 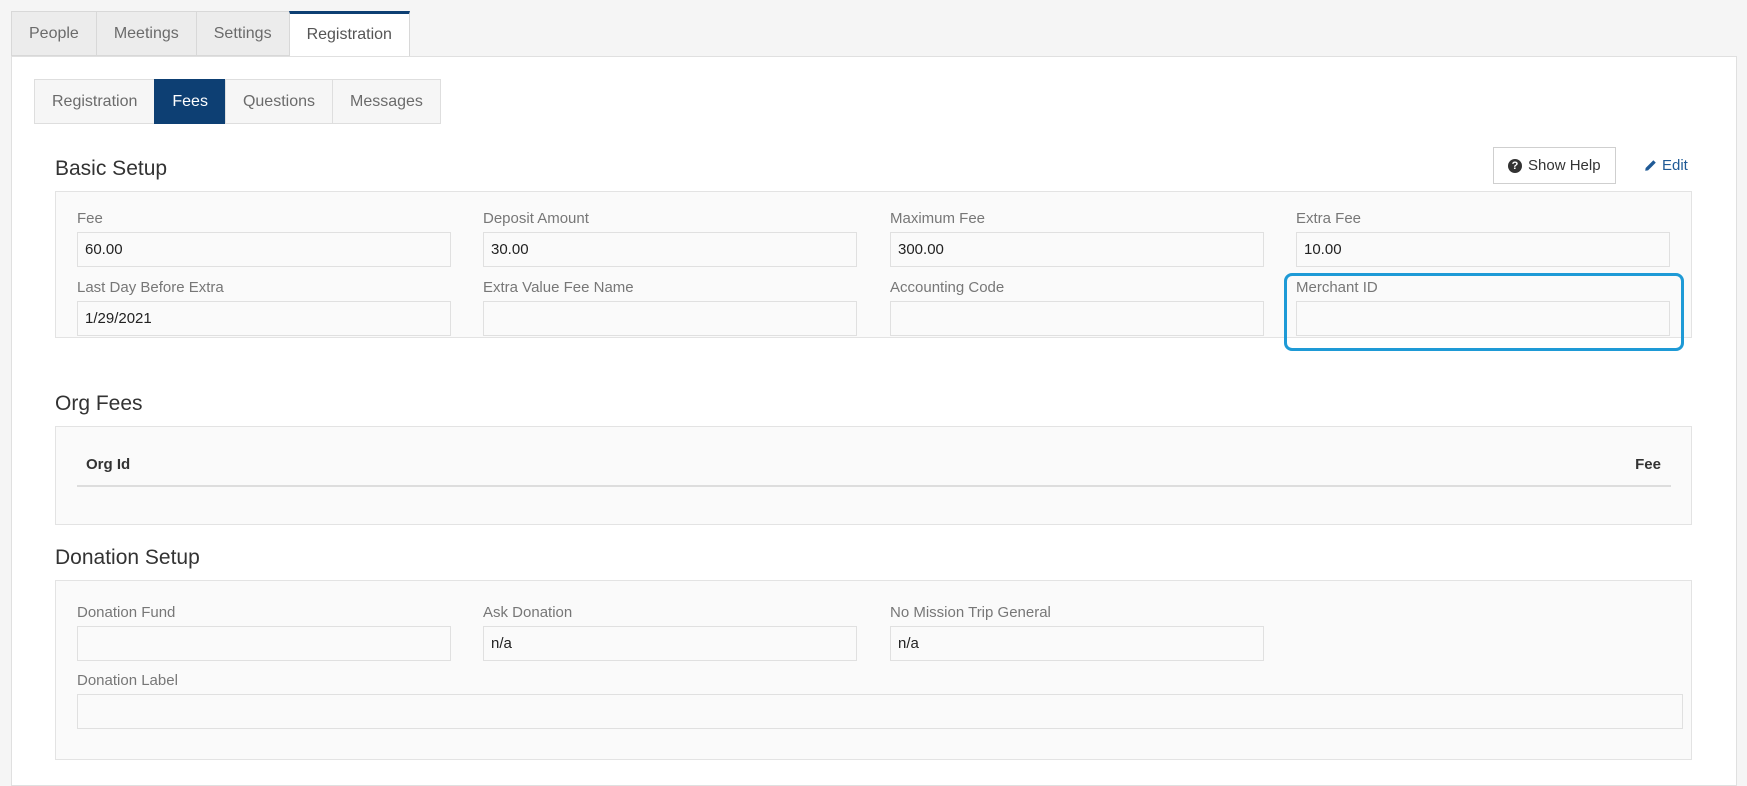 What do you see at coordinates (670, 249) in the screenshot?
I see `deposit-amount-input: 30.00` at bounding box center [670, 249].